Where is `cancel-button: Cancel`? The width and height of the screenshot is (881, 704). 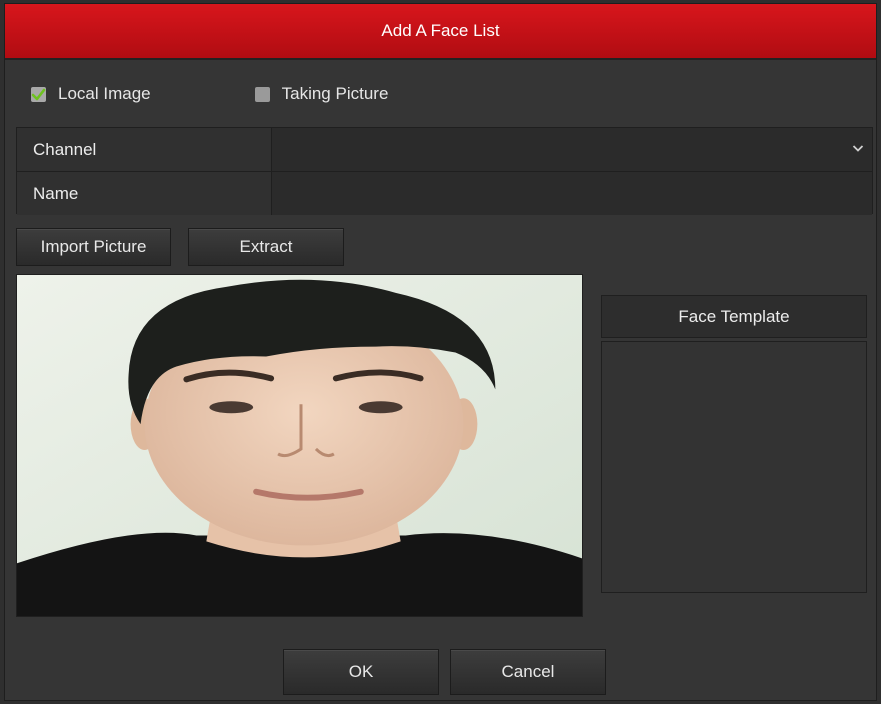
cancel-button: Cancel is located at coordinates (528, 672).